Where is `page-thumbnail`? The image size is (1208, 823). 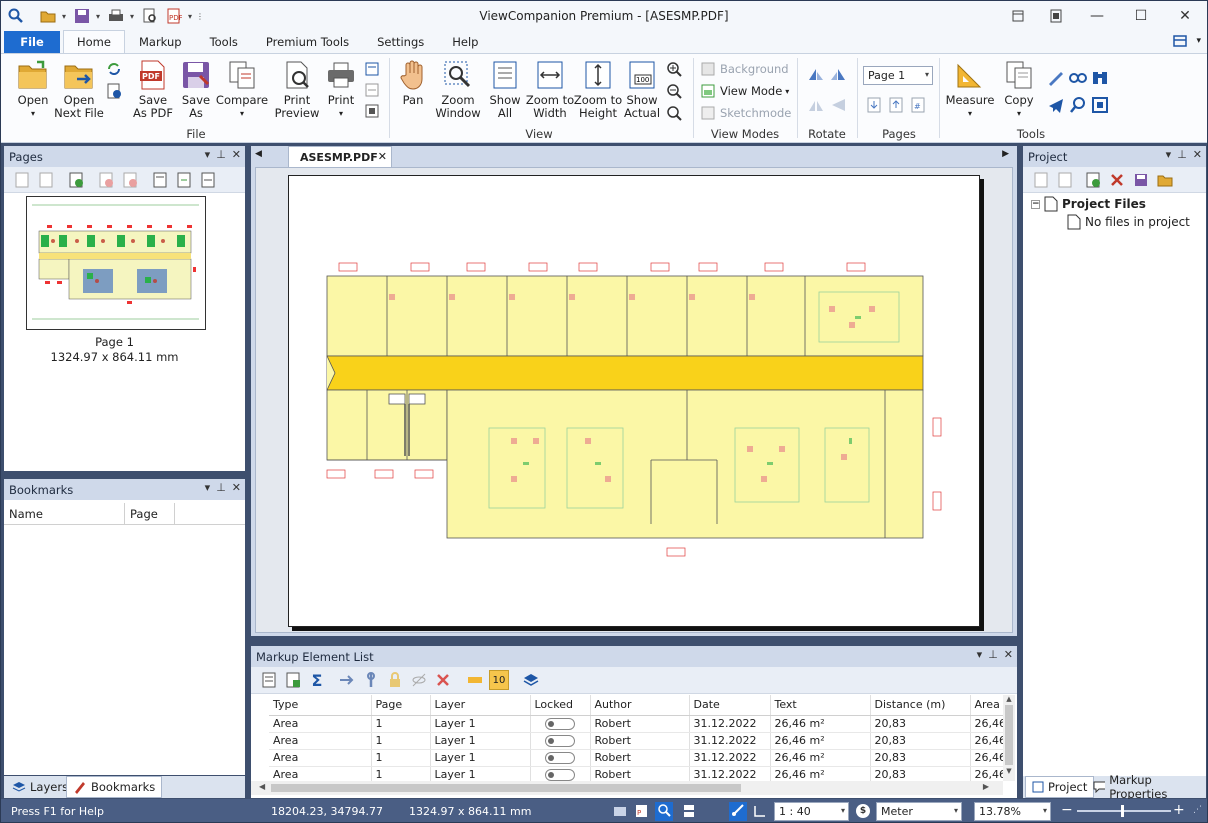 page-thumbnail is located at coordinates (116, 263).